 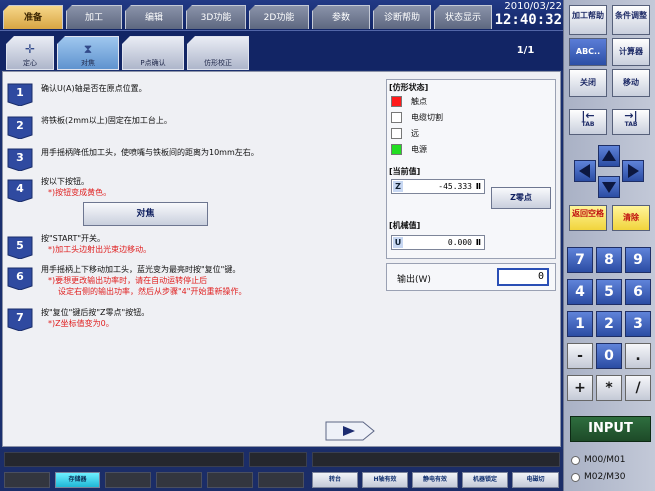 I want to click on step-note: *)Z坐标值变为0。, so click(x=81, y=323).